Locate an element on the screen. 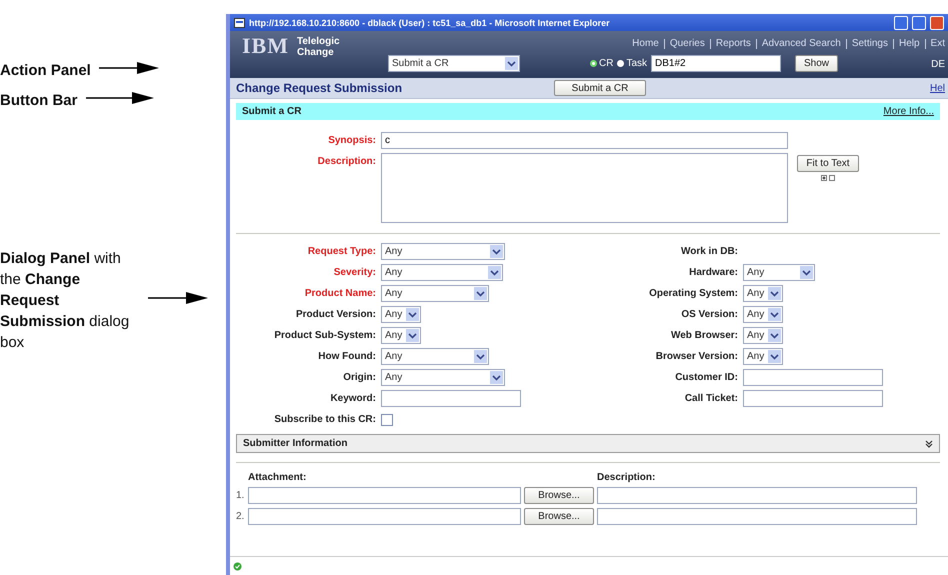 The width and height of the screenshot is (948, 575). checkbox is located at coordinates (387, 420).